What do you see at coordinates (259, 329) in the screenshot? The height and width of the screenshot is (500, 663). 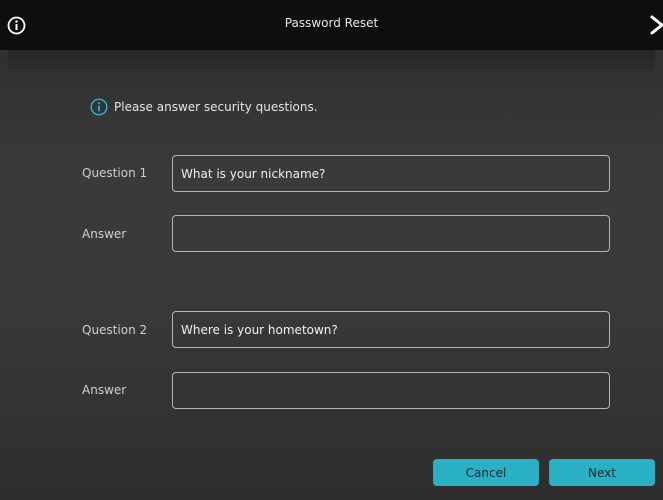 I see `question-2-value: Where is your hometown?` at bounding box center [259, 329].